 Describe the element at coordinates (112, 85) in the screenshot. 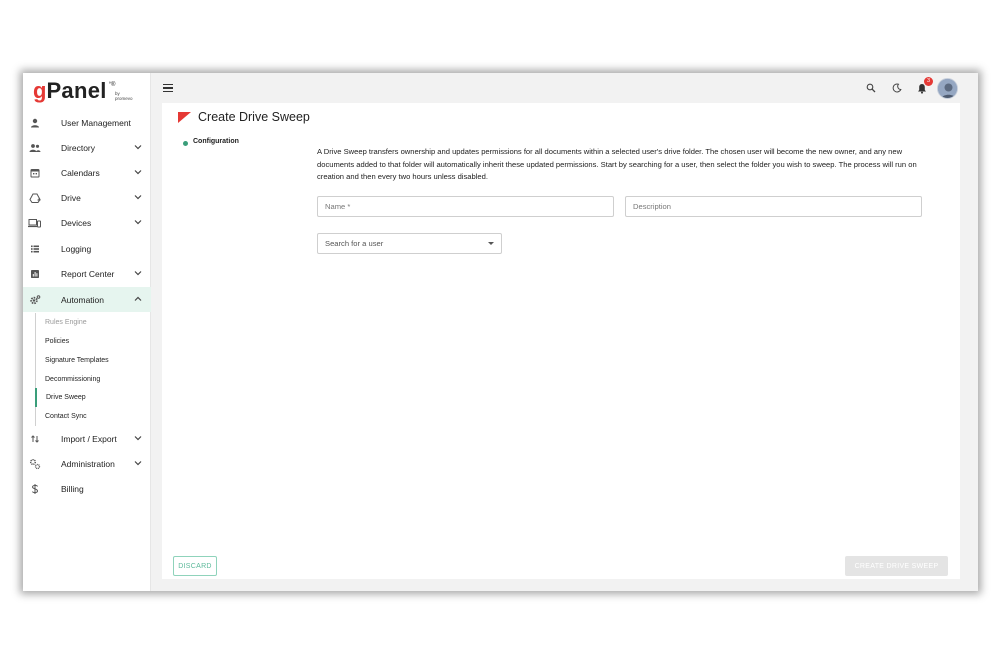

I see `logo-mark: °®` at that location.